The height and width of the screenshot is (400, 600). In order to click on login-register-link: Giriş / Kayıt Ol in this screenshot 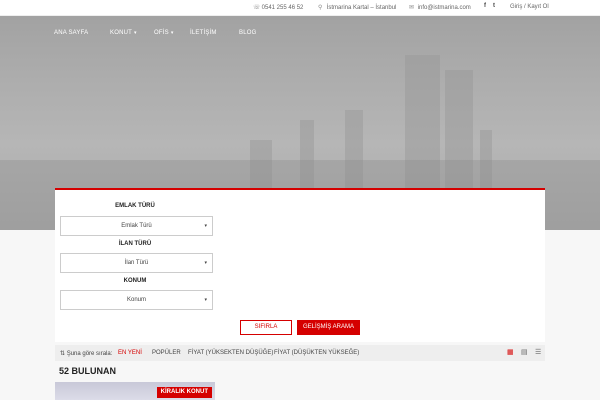, I will do `click(529, 7)`.